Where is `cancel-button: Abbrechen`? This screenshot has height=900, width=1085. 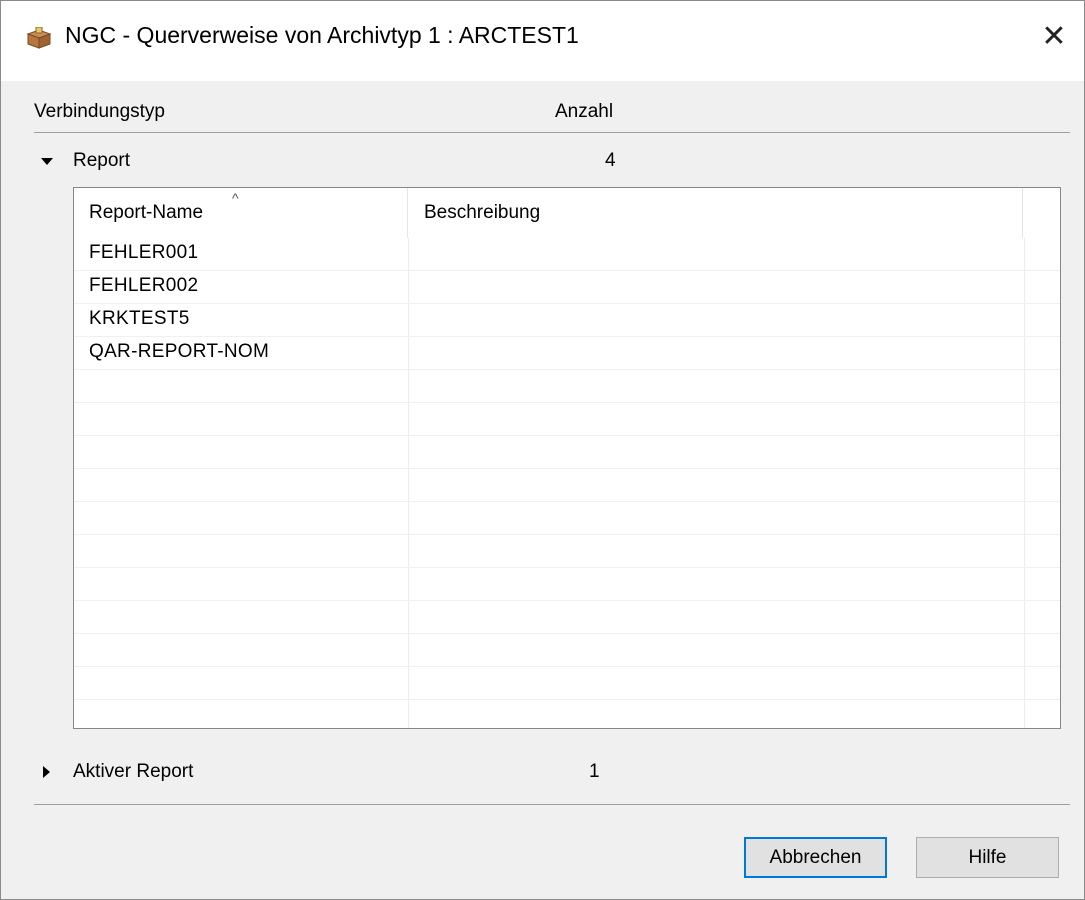 cancel-button: Abbrechen is located at coordinates (815, 857).